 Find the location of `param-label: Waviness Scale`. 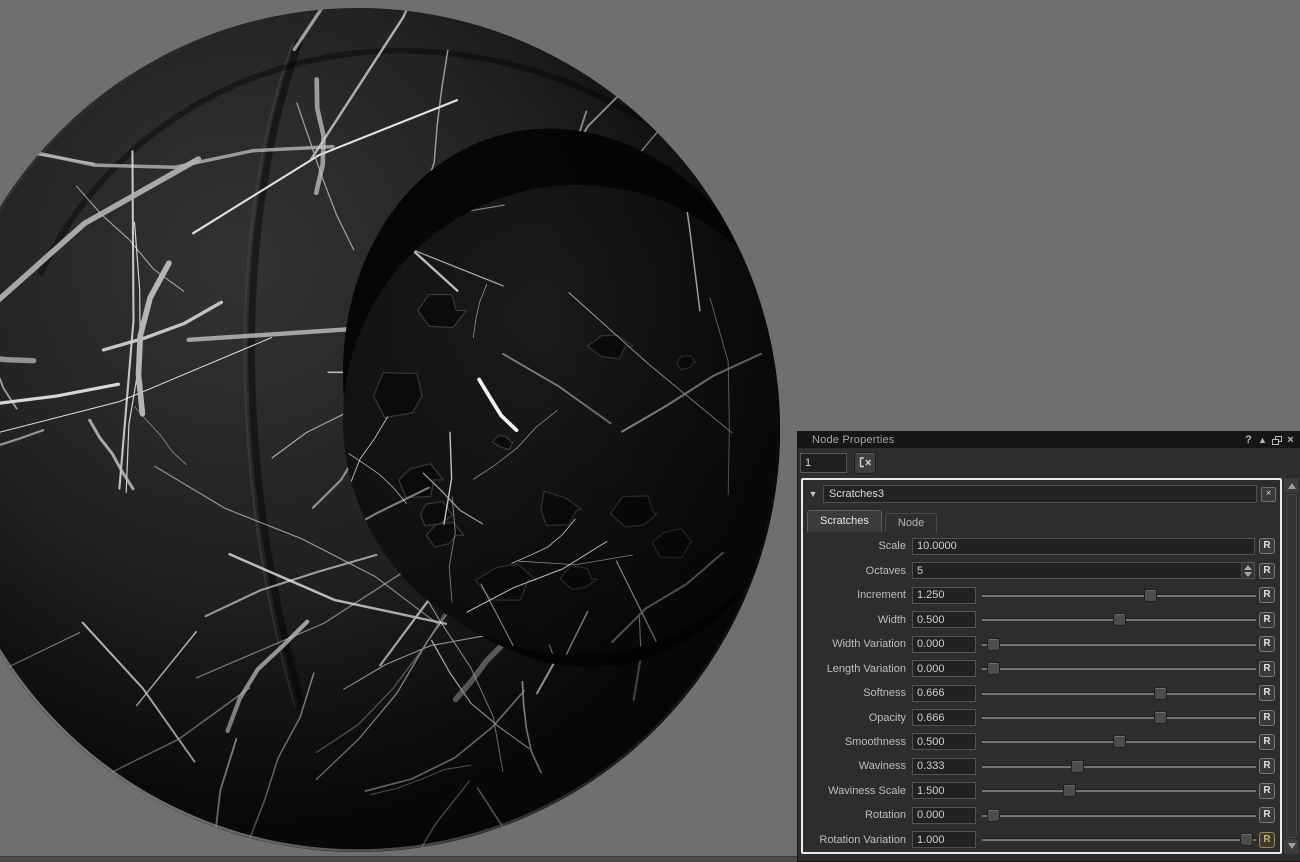

param-label: Waviness Scale is located at coordinates (867, 790).